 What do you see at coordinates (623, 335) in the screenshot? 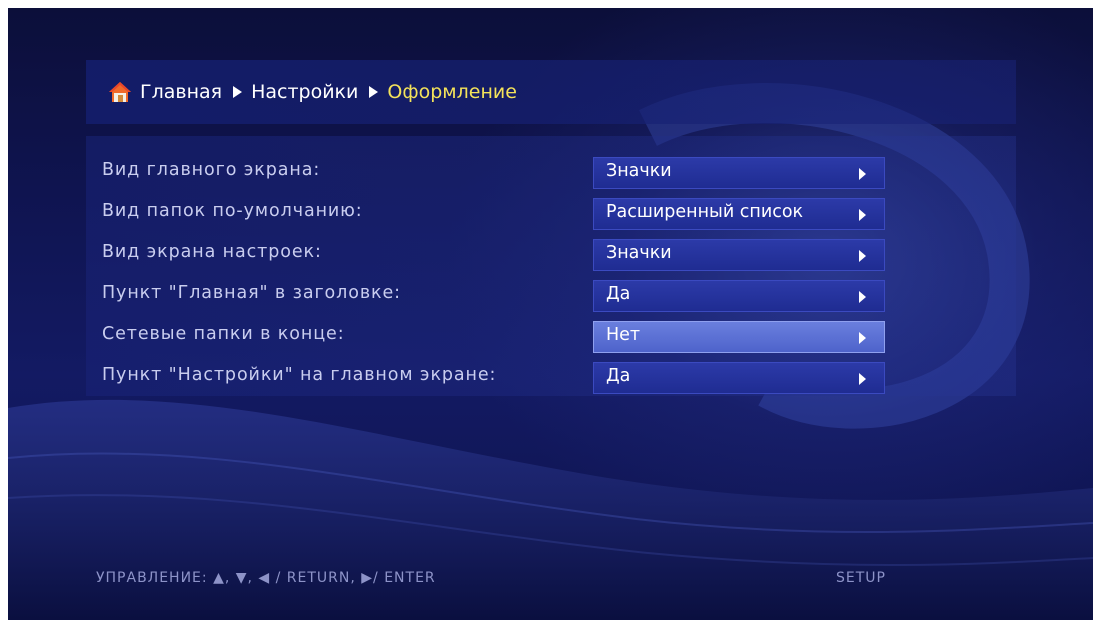
I see `setting-value: Нет` at bounding box center [623, 335].